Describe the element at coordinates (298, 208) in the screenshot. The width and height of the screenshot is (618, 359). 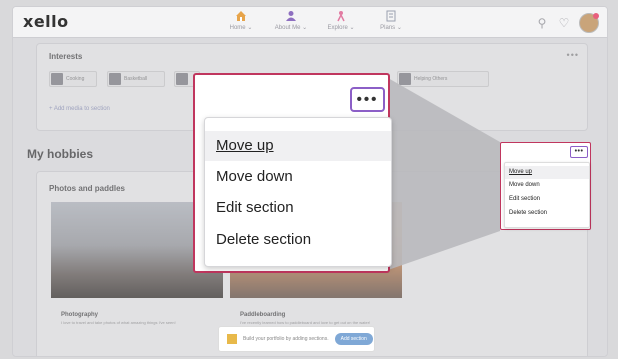
I see `menu-edit-section: Edit section` at that location.